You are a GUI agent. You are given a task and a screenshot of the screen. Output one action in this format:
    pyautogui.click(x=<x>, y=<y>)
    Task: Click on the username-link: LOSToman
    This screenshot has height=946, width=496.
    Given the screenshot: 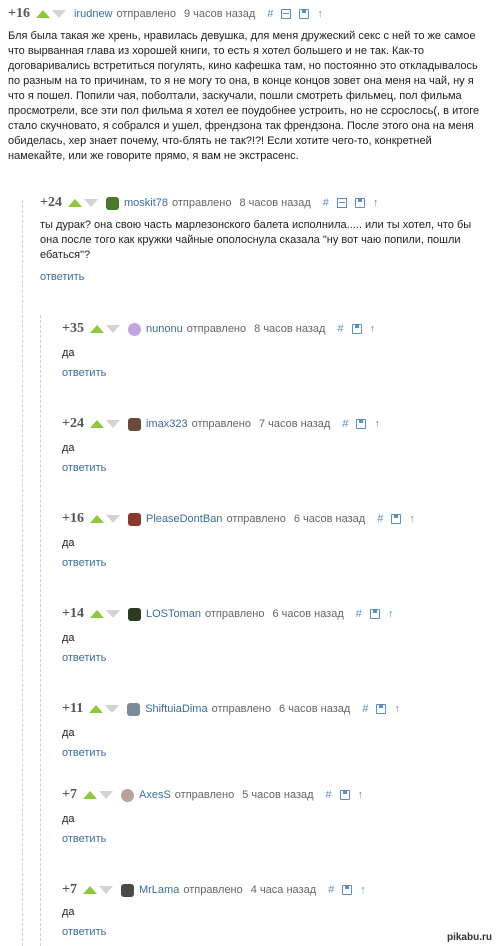 What is the action you would take?
    pyautogui.click(x=173, y=614)
    